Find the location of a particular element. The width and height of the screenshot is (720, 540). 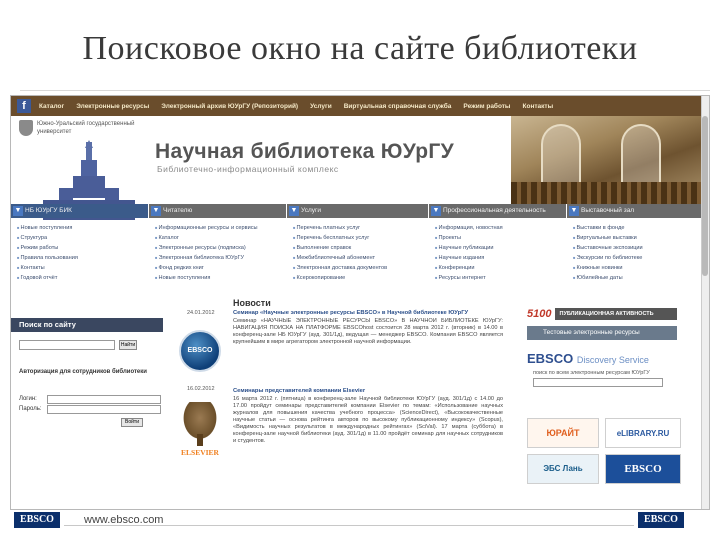

list-item: Юбилейные даты is located at coordinates (638, 278).